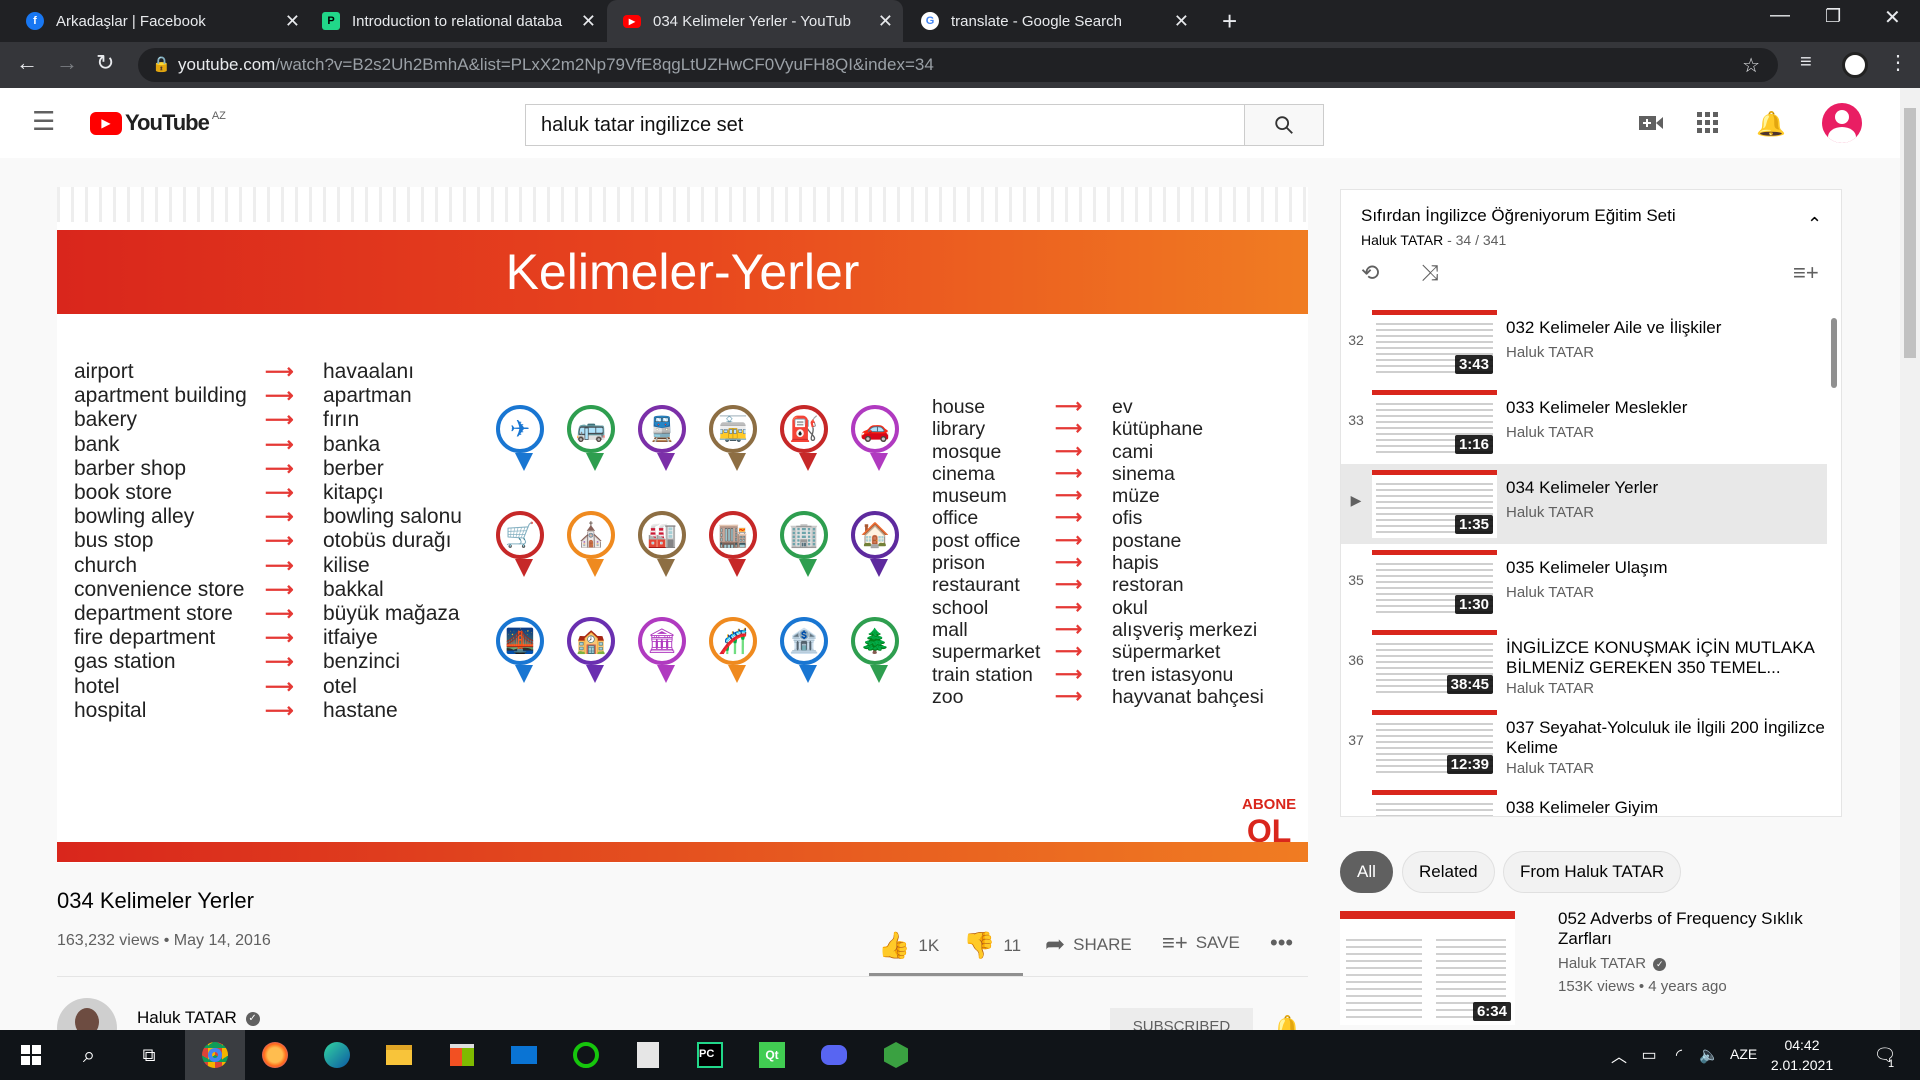 The width and height of the screenshot is (1920, 1080). Describe the element at coordinates (1910, 233) in the screenshot. I see `page-scrollbar-thumb` at that location.